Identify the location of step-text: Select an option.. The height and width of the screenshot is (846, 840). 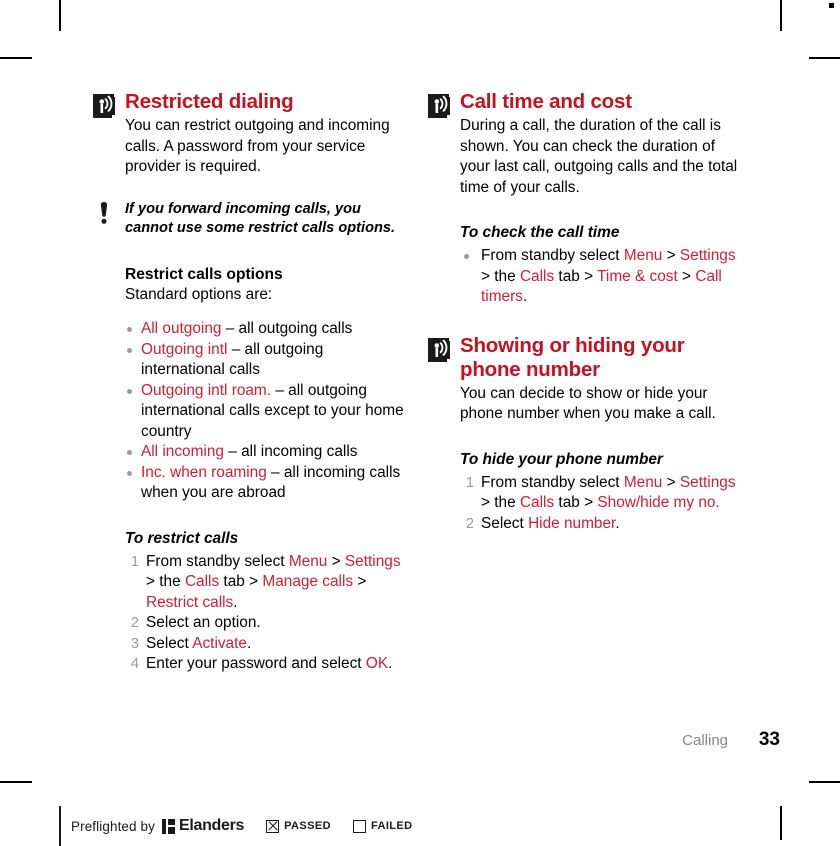
(203, 622).